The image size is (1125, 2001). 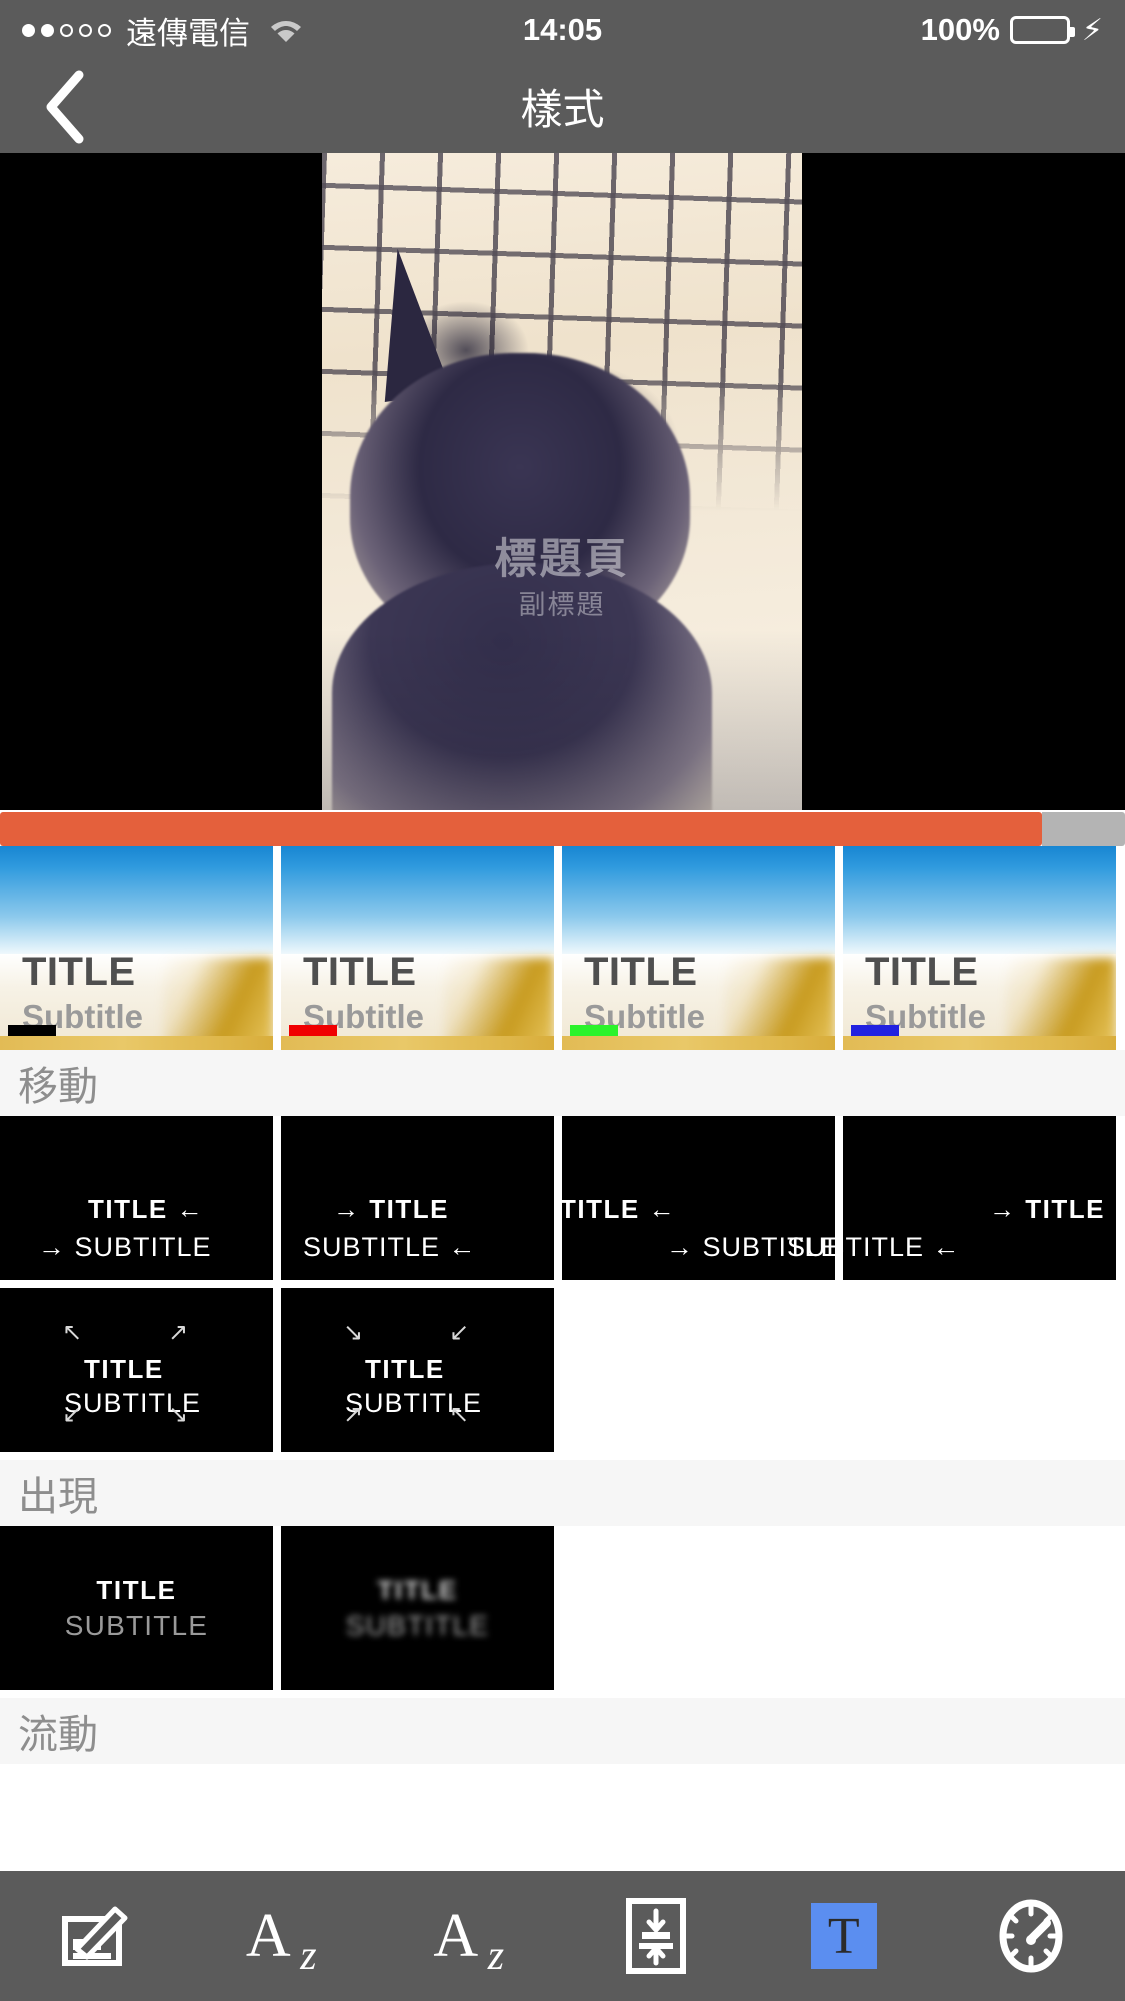 I want to click on preview-photo: 標題頁 副標題, so click(x=562, y=481).